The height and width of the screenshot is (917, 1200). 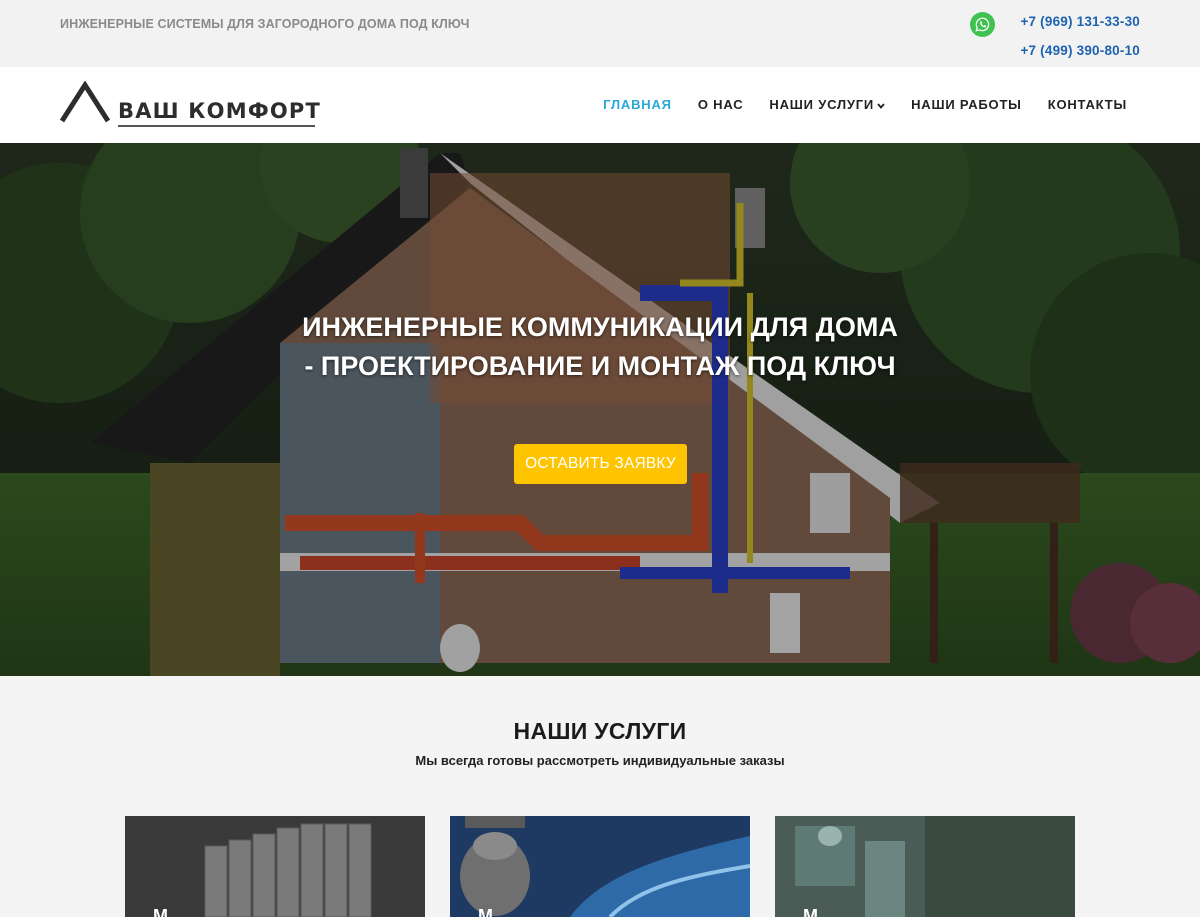 I want to click on whatsapp-icon, so click(x=982, y=24).